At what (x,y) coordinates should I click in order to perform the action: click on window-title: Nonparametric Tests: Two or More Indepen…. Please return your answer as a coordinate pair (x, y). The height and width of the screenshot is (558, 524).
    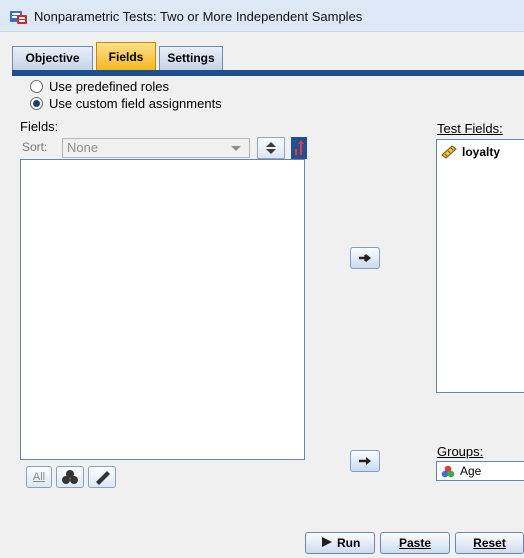
    Looking at the image, I should click on (198, 16).